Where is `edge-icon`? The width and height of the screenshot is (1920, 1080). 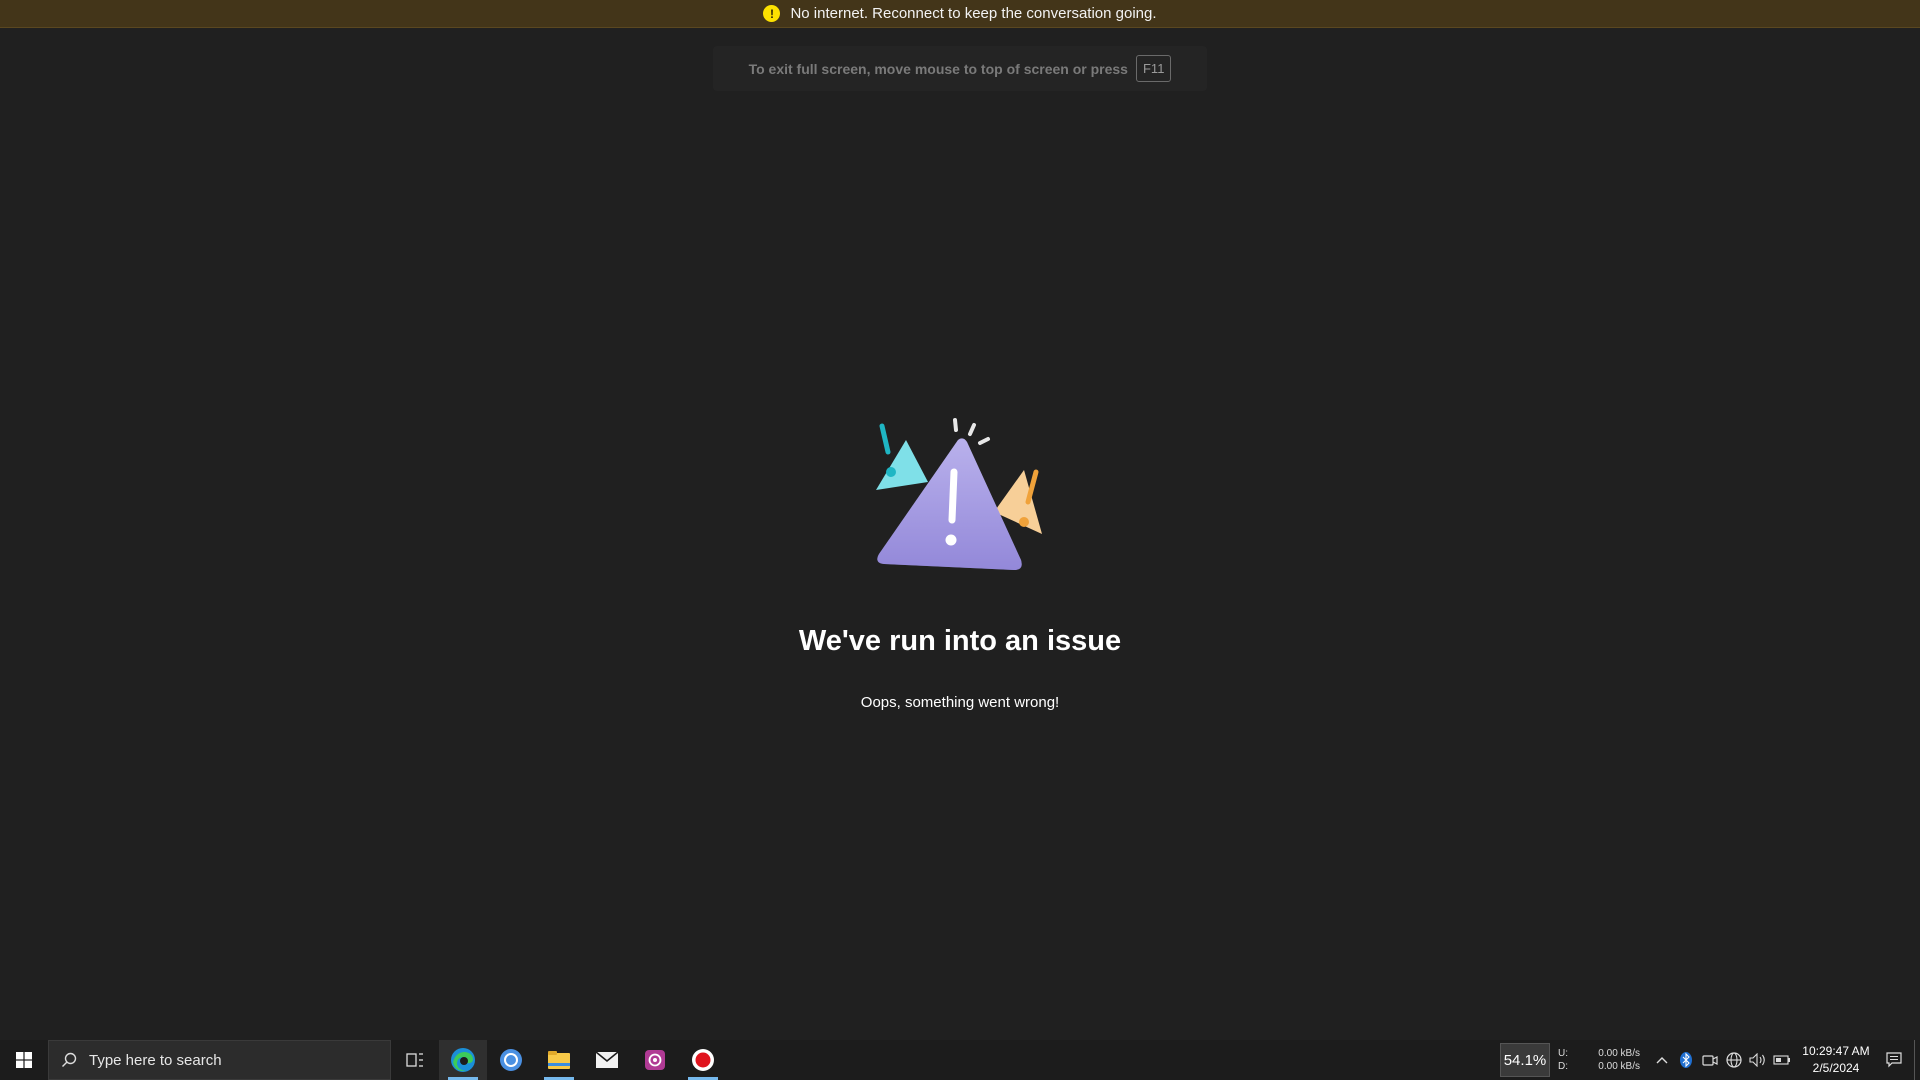
edge-icon is located at coordinates (463, 1060).